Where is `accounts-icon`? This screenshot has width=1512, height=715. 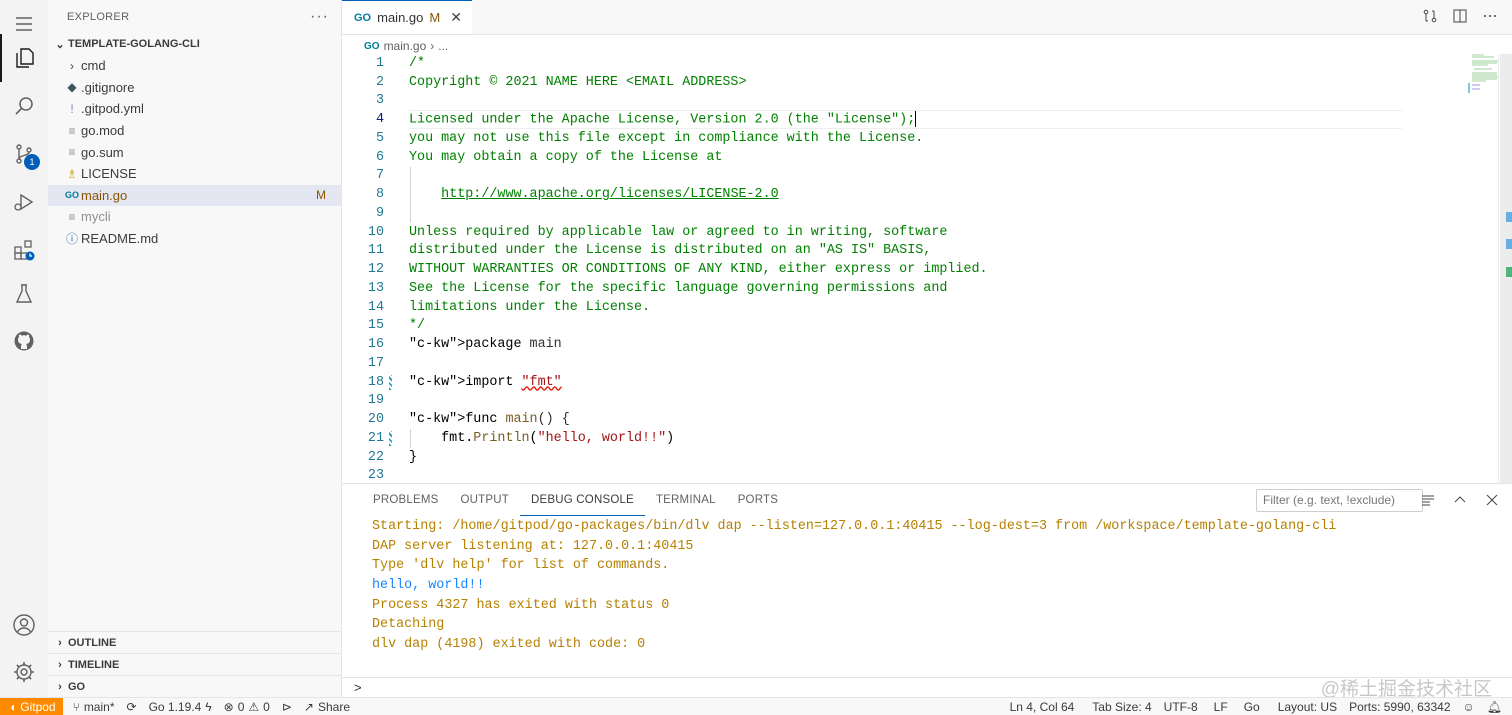 accounts-icon is located at coordinates (24, 625).